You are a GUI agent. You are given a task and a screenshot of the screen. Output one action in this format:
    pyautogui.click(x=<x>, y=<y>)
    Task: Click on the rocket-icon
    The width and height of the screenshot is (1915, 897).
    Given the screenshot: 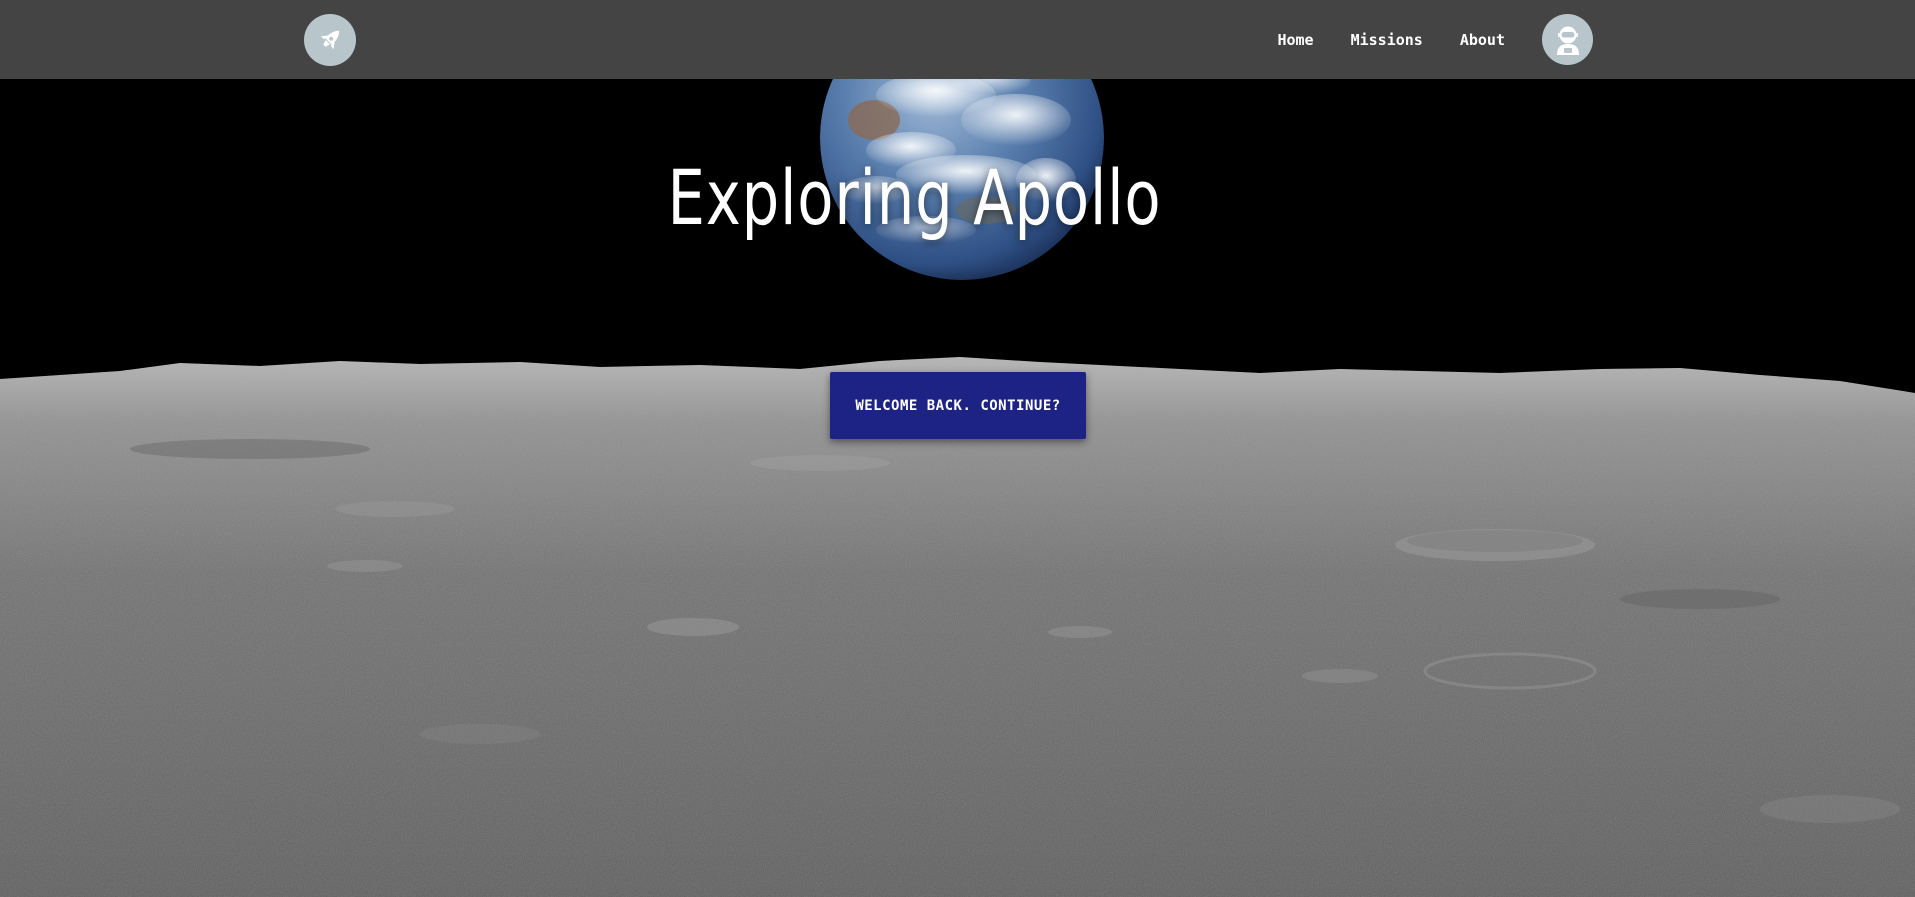 What is the action you would take?
    pyautogui.click(x=330, y=40)
    